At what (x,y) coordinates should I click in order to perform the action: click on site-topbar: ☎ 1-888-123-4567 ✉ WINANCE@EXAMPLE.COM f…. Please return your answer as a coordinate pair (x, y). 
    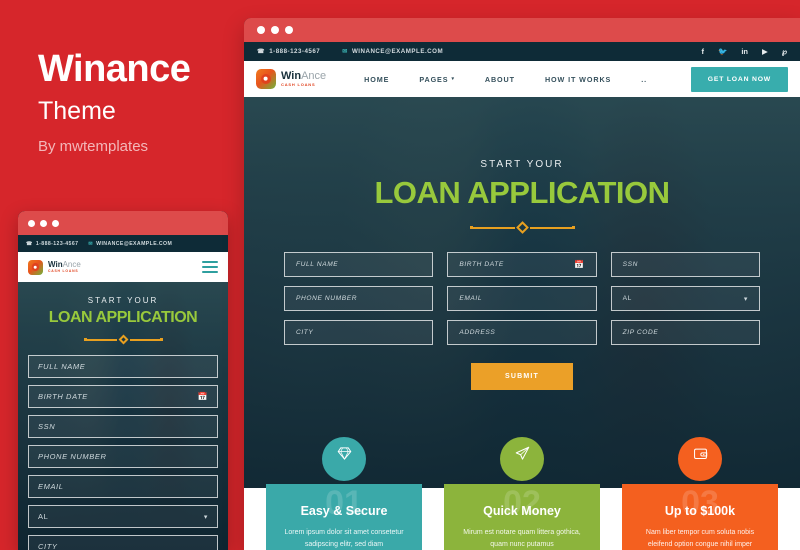
    Looking at the image, I should click on (522, 51).